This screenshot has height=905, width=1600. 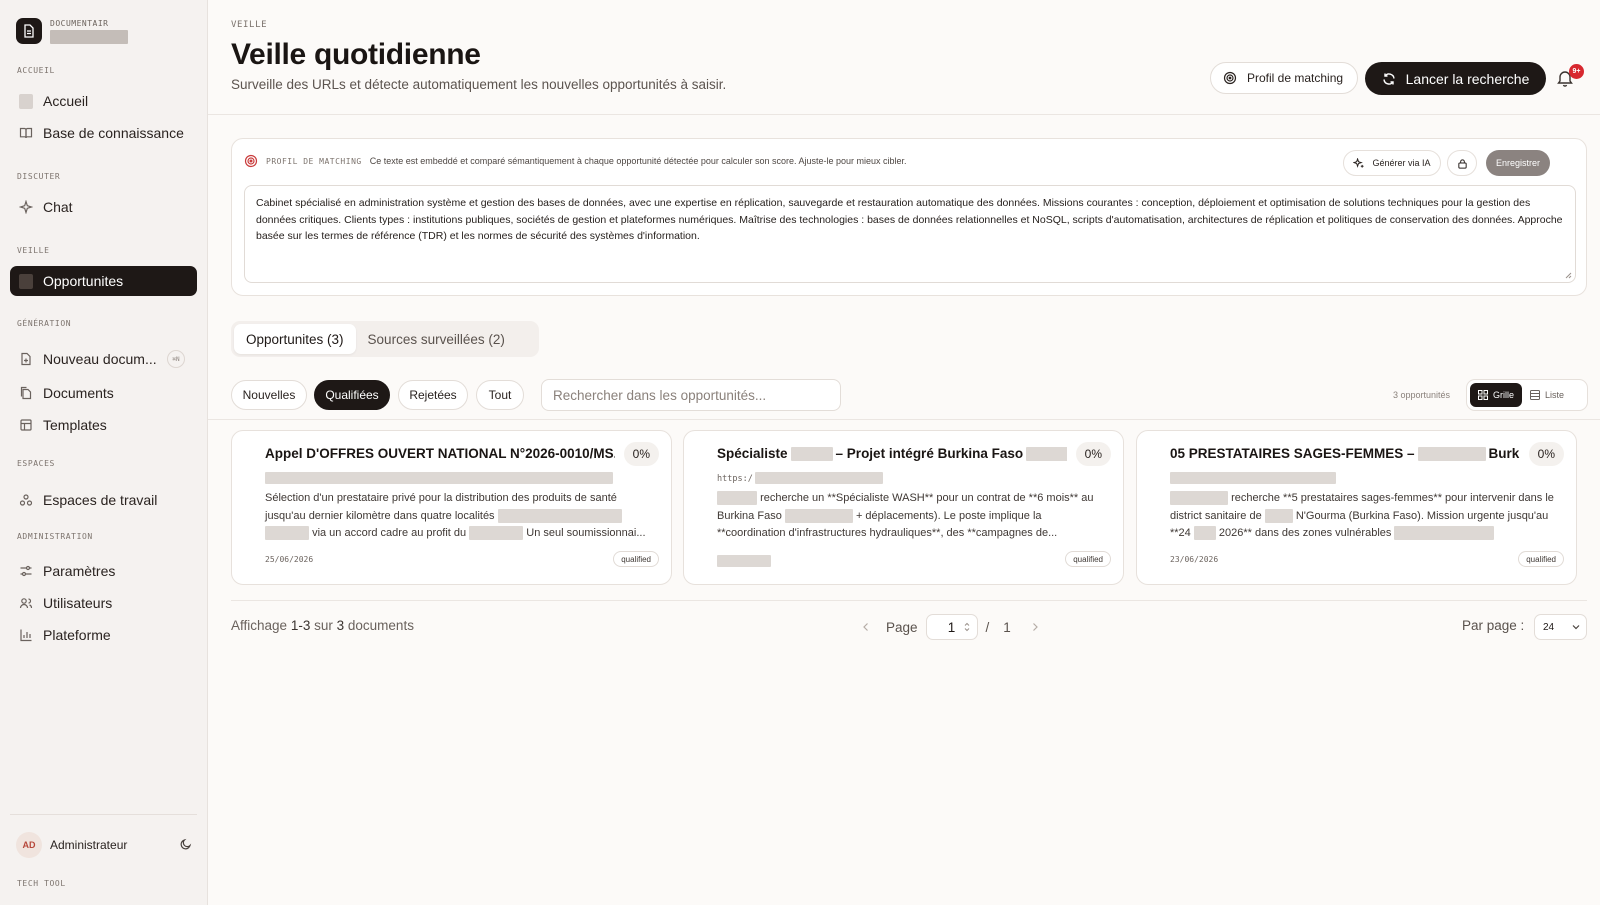 I want to click on sidebar-item-plateforme: Plateforme, so click(x=103, y=635).